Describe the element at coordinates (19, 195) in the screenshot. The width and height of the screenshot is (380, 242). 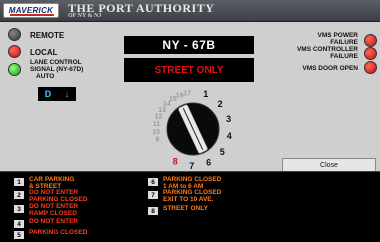
I see `legend-number: 2` at that location.